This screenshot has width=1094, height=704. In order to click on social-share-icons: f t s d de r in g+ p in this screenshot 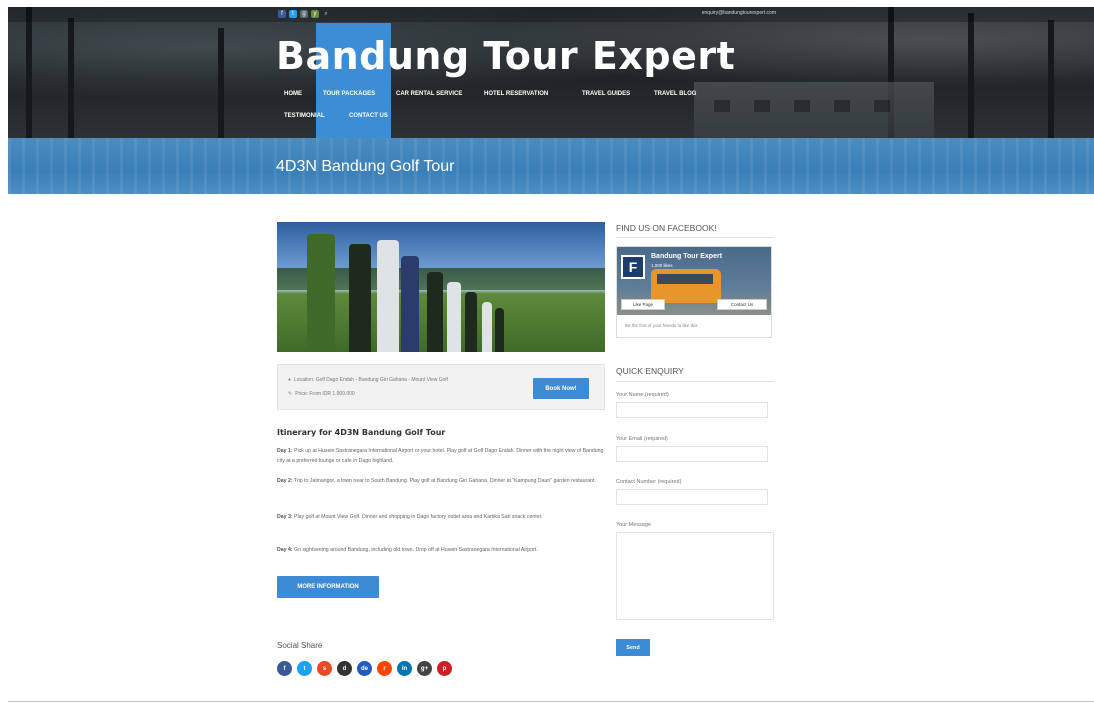, I will do `click(364, 668)`.